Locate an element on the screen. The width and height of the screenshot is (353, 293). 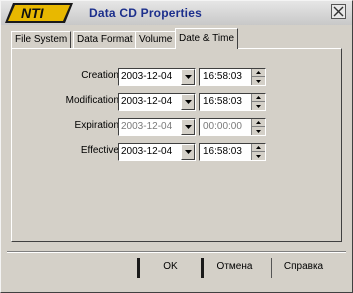
close-button is located at coordinates (338, 11).